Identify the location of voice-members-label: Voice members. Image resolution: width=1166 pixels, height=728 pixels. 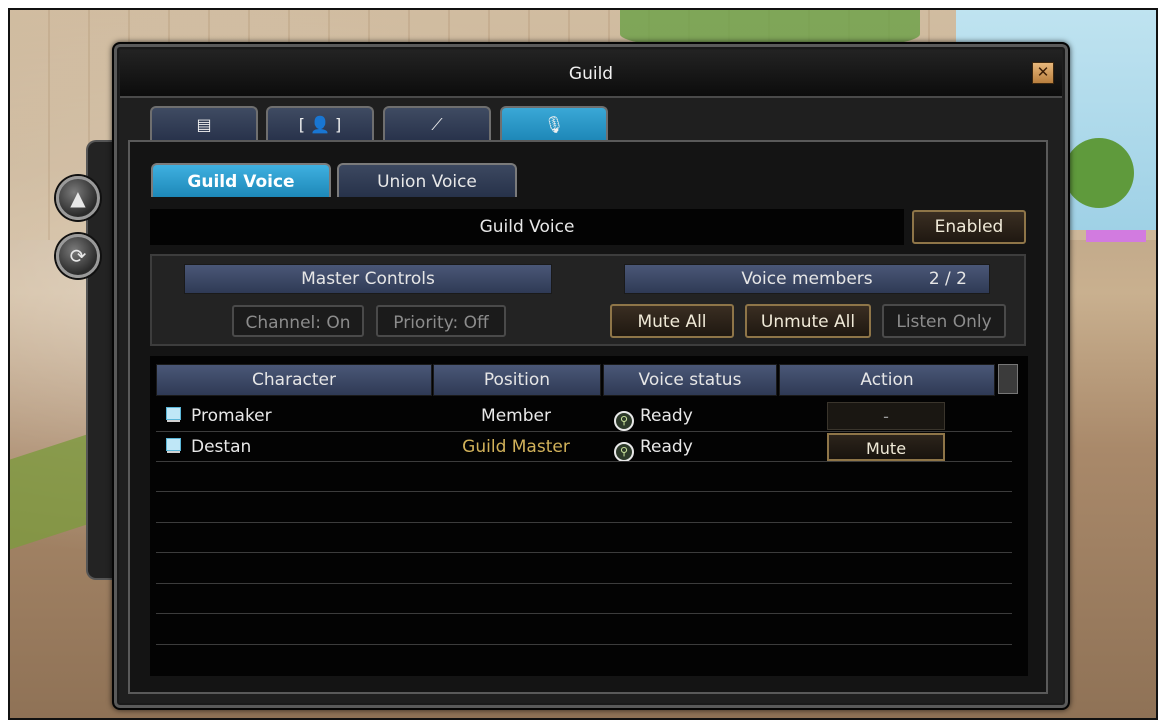
(807, 279).